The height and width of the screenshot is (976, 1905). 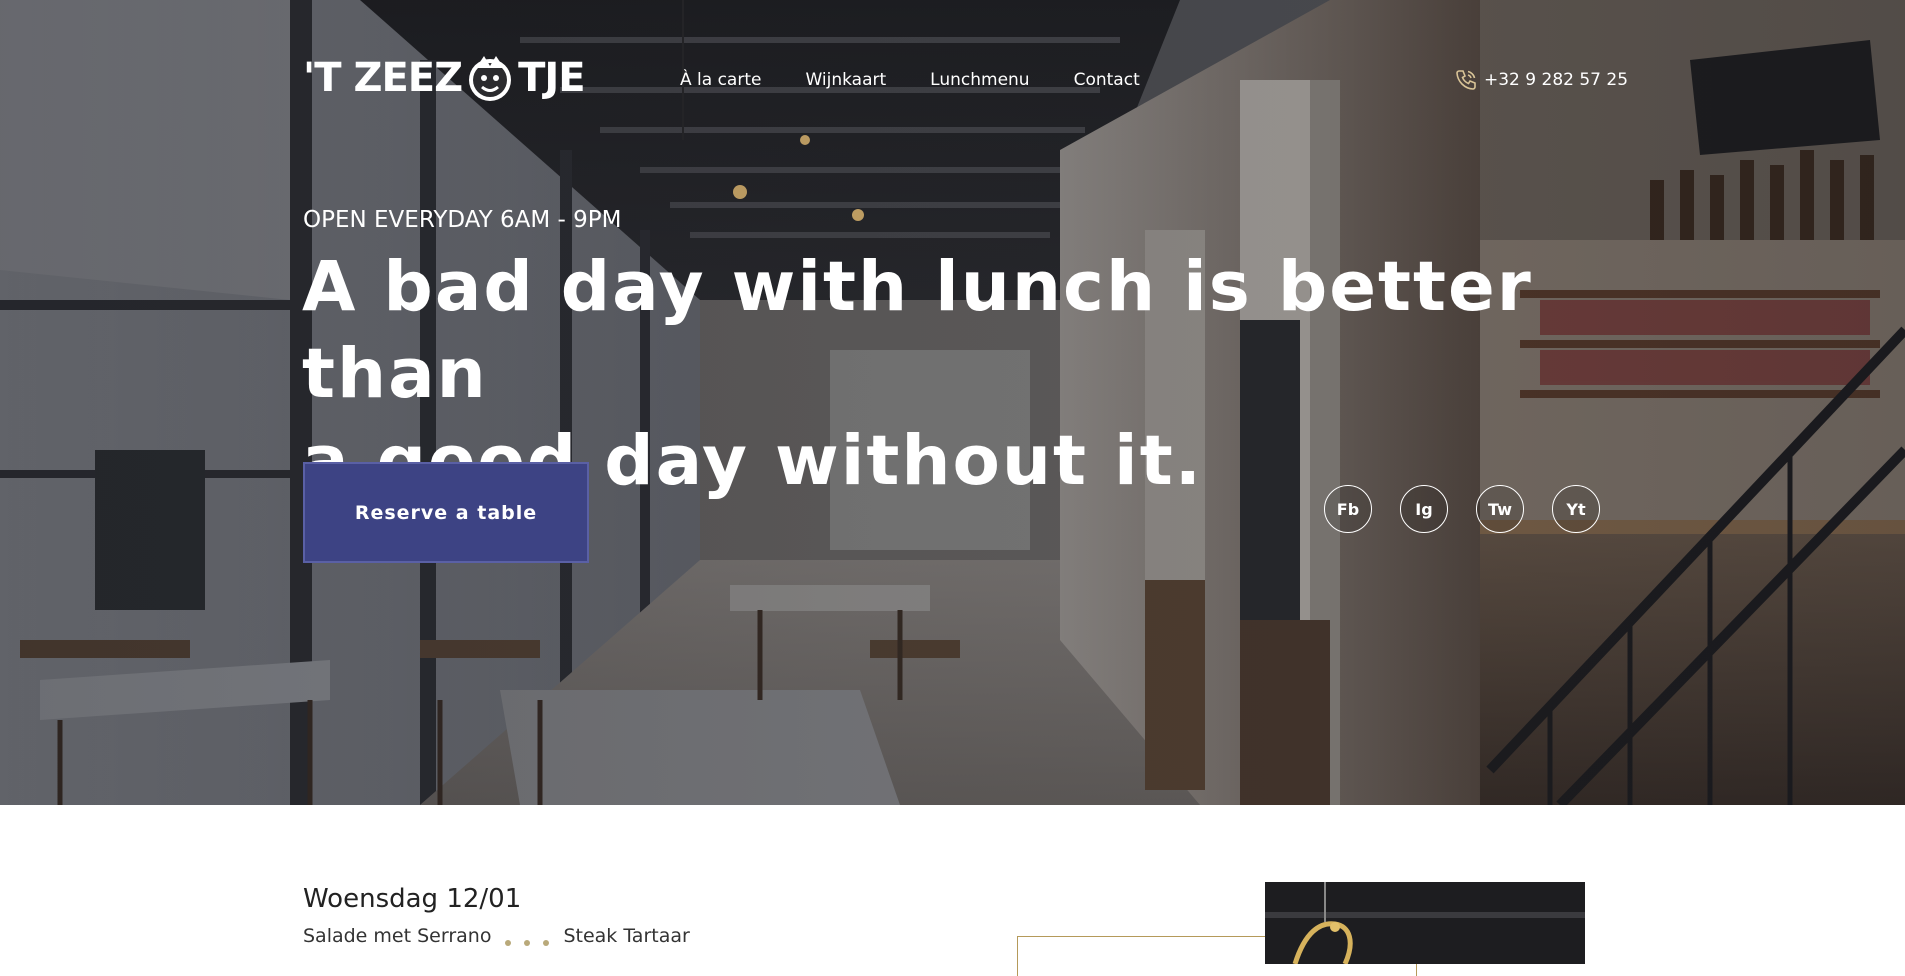 What do you see at coordinates (527, 943) in the screenshot?
I see `dots-separator` at bounding box center [527, 943].